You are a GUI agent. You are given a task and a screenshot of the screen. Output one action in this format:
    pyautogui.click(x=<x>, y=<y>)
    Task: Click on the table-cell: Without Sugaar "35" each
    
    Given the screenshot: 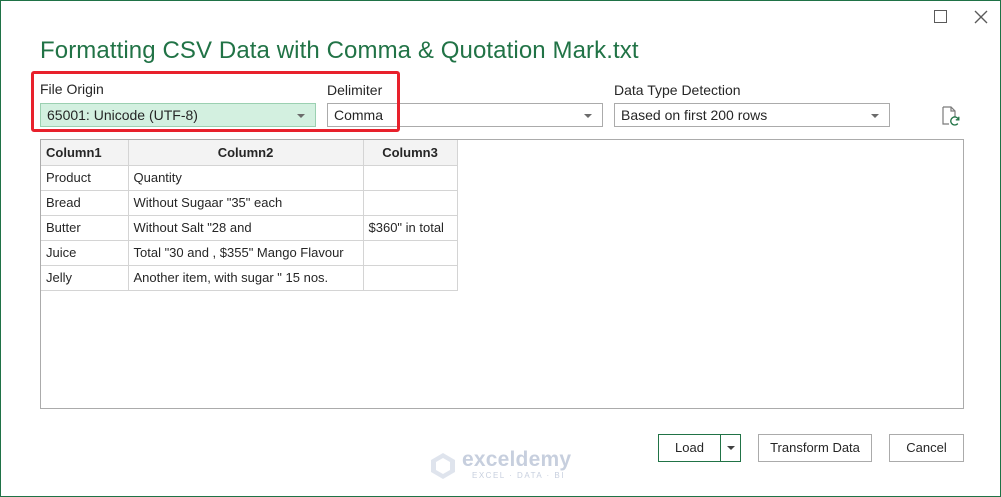 What is the action you would take?
    pyautogui.click(x=245, y=202)
    